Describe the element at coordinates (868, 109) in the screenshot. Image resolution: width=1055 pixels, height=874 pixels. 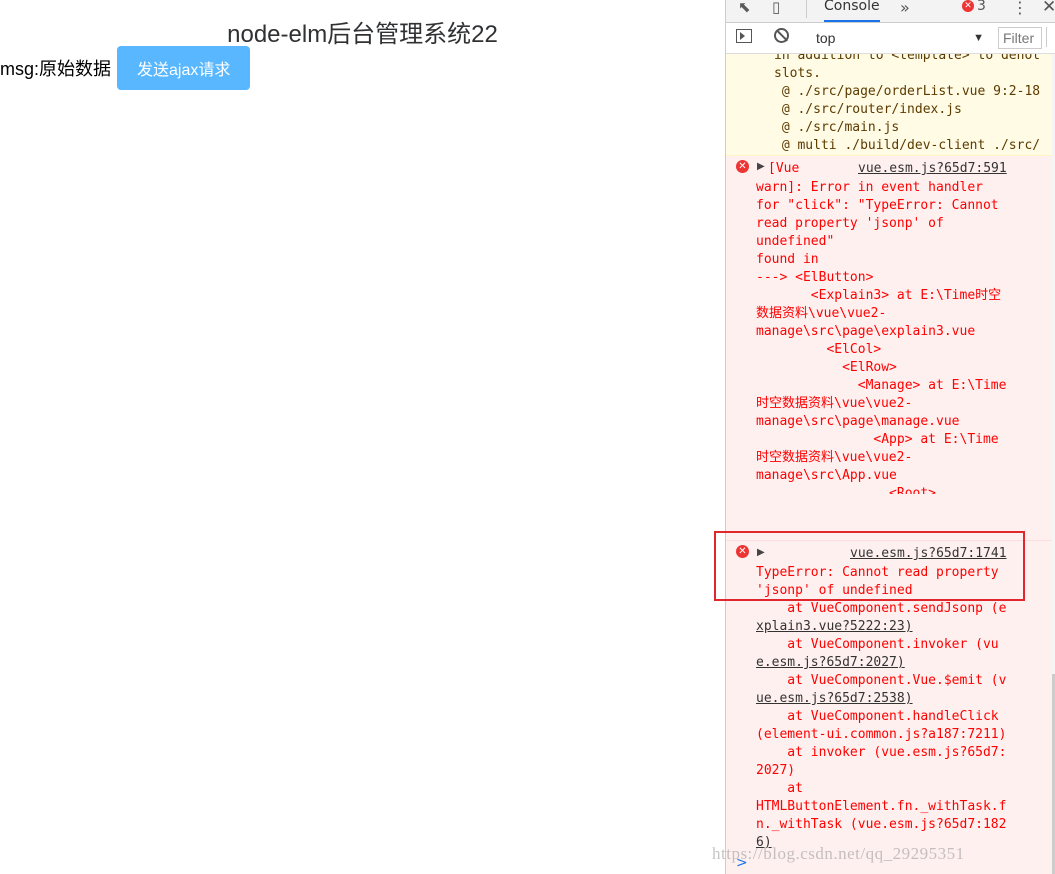
I see `log-line: @ ./src/router/index.js` at that location.